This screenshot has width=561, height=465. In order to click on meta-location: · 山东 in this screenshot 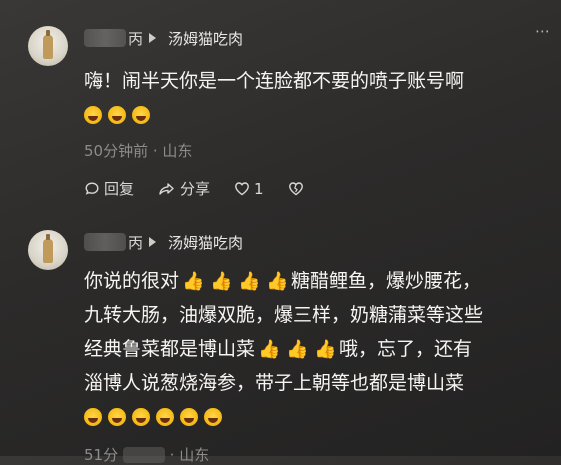, I will do `click(189, 455)`.